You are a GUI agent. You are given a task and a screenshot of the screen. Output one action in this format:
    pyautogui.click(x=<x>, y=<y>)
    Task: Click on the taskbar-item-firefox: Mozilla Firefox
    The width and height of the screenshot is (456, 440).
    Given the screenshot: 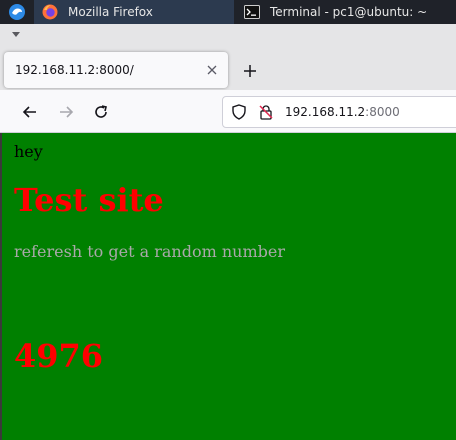 What is the action you would take?
    pyautogui.click(x=134, y=12)
    